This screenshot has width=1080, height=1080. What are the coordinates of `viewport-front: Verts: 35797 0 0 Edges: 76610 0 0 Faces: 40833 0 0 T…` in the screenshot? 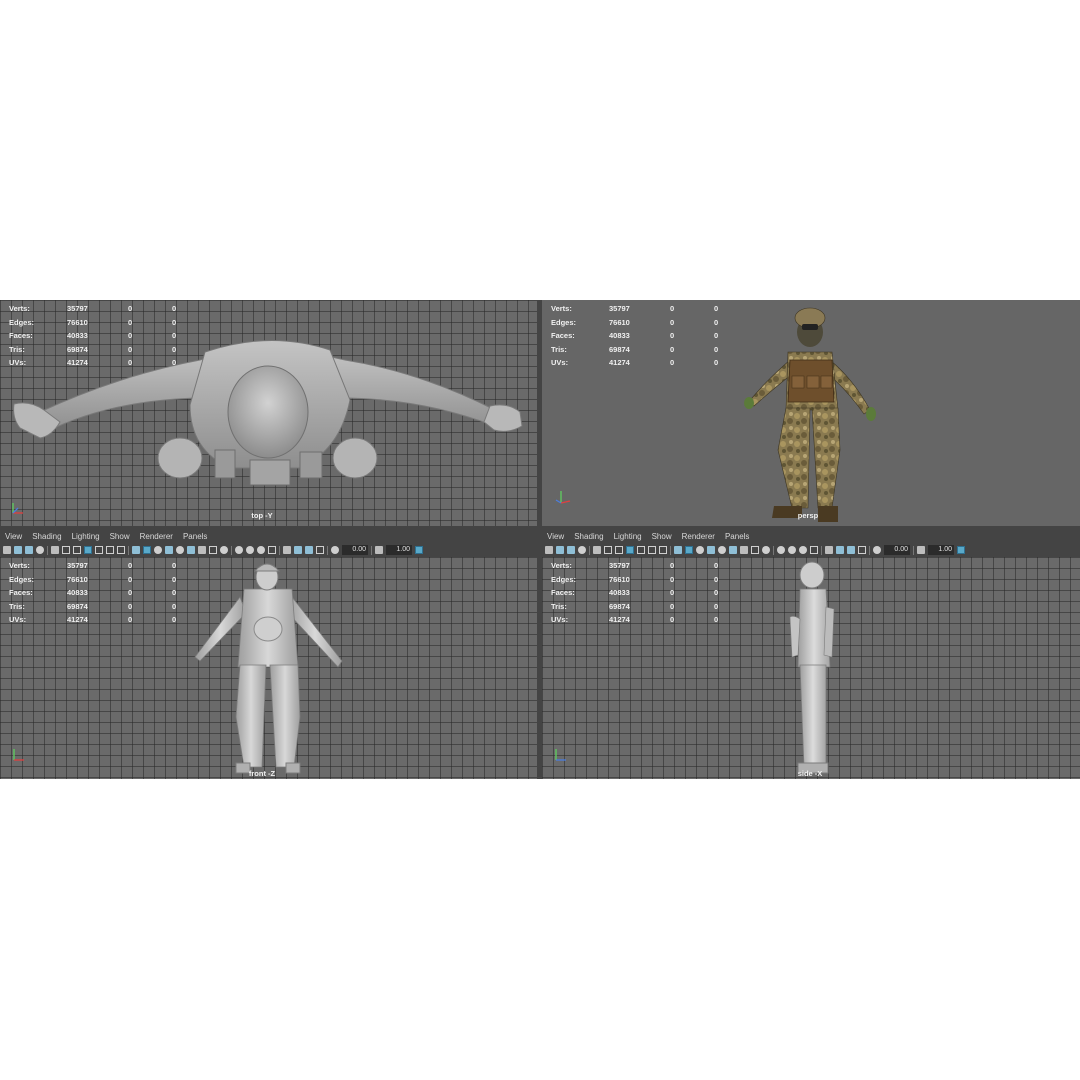 It's located at (268, 668).